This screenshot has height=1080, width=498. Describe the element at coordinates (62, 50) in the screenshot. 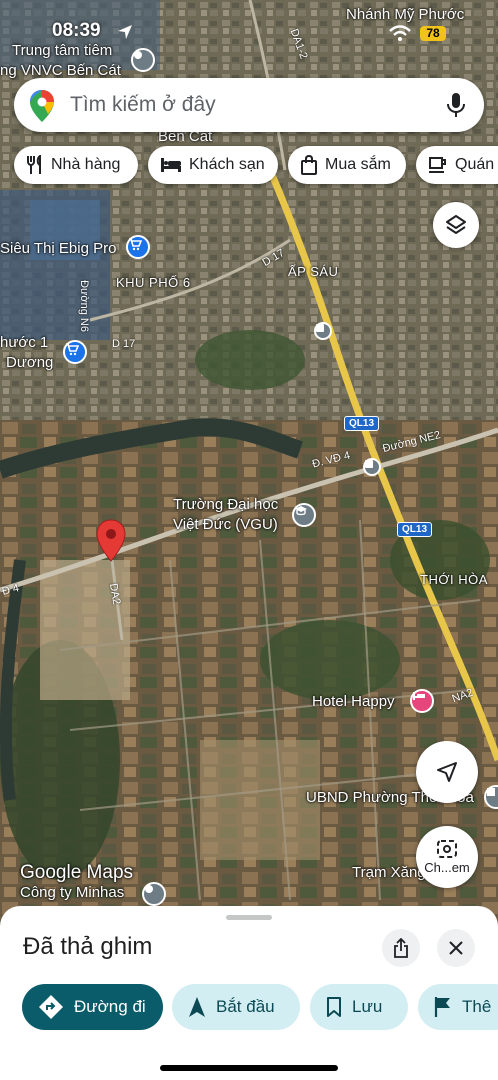

I see `place-label-trung-tam-tiem: Trung tâm tiêm` at that location.